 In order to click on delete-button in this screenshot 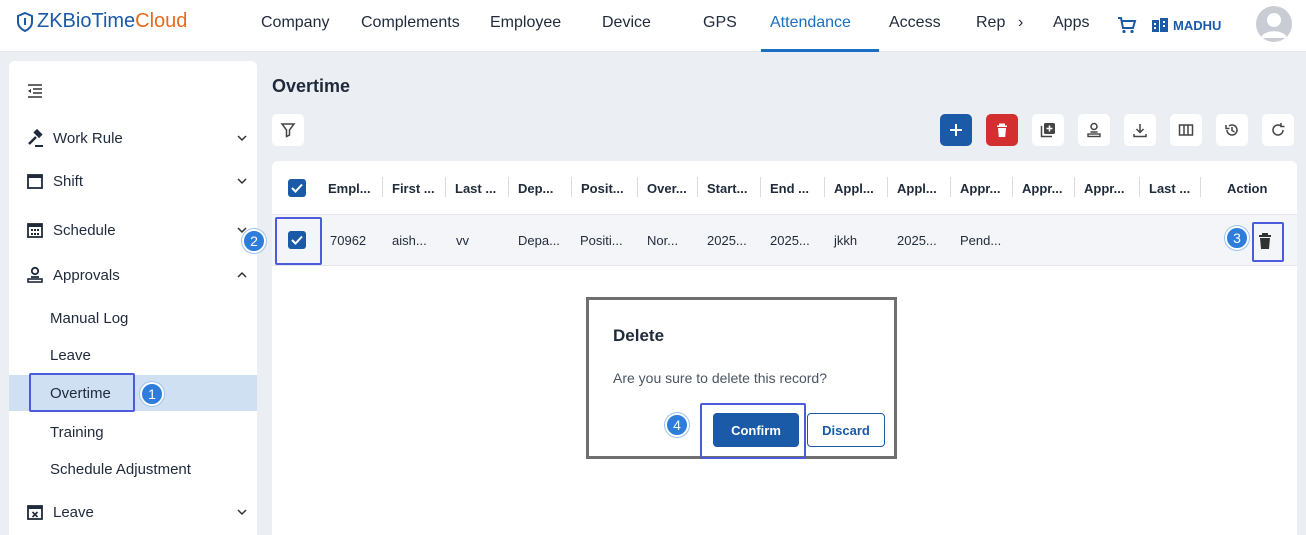, I will do `click(1002, 130)`.